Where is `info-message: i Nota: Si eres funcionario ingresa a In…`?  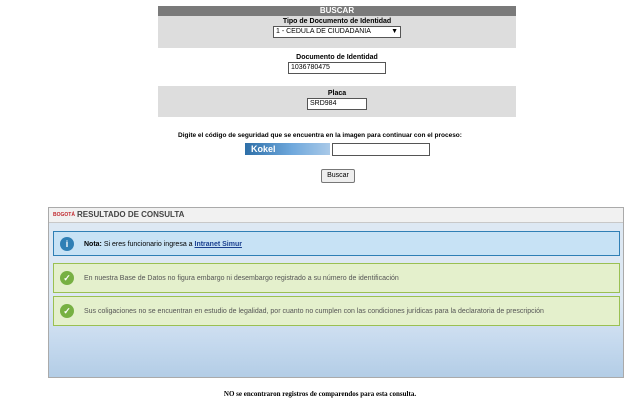 info-message: i Nota: Si eres funcionario ingresa a In… is located at coordinates (336, 243).